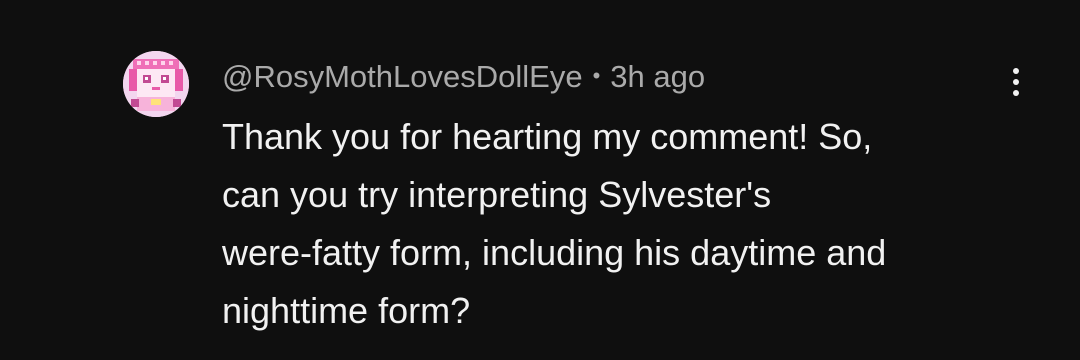 This screenshot has height=360, width=1080. I want to click on more-vertical-icon, so click(1016, 71).